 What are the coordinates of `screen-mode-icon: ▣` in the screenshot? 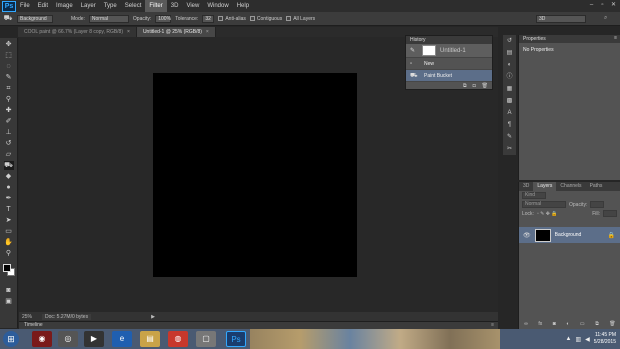 It's located at (9, 301).